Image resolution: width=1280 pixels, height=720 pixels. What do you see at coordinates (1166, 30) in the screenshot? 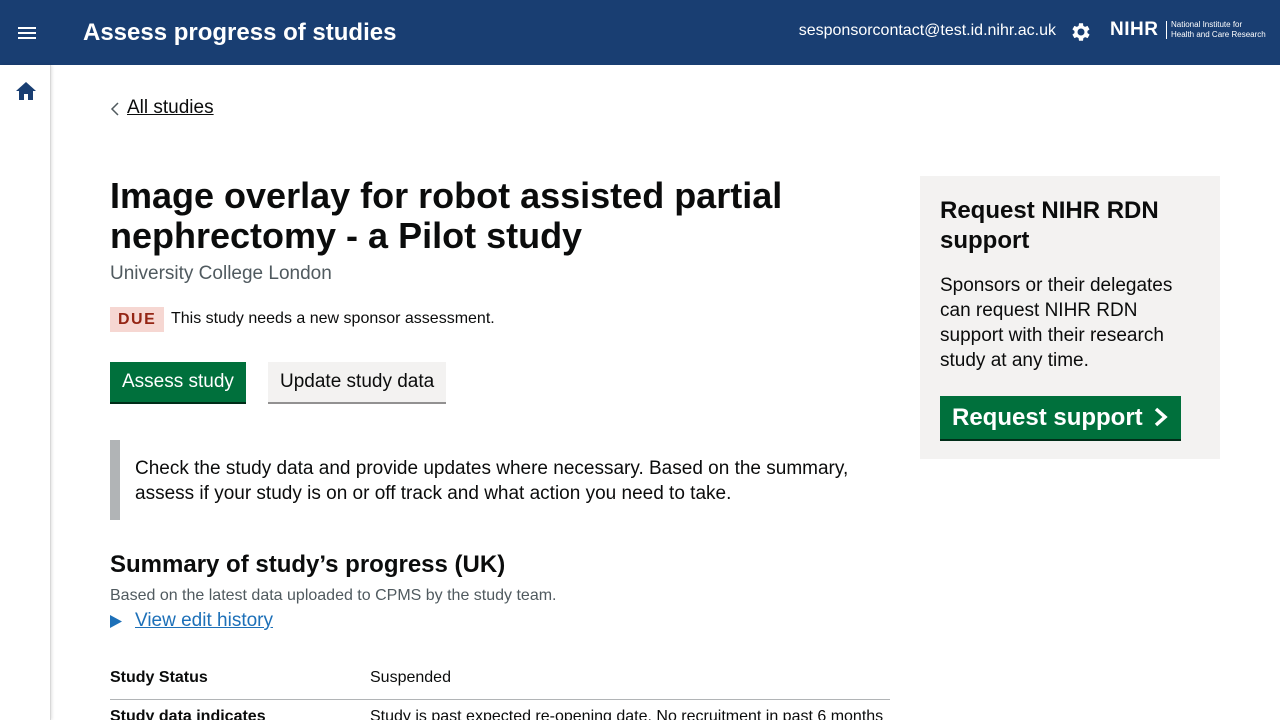
I see `logo-divider` at bounding box center [1166, 30].